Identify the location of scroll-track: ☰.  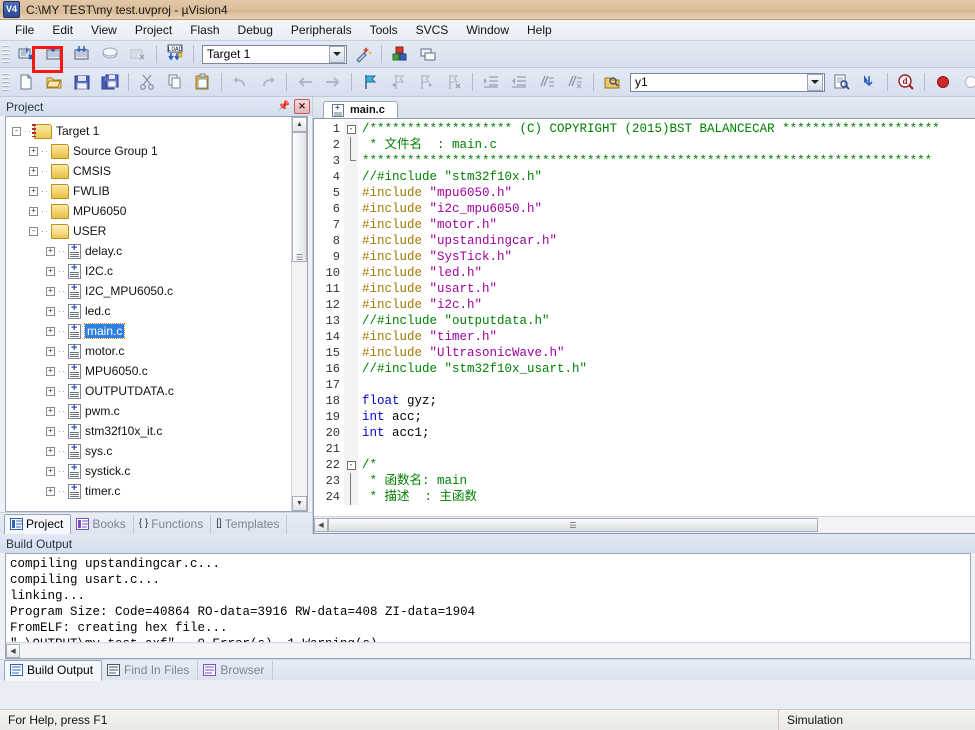
(299, 314).